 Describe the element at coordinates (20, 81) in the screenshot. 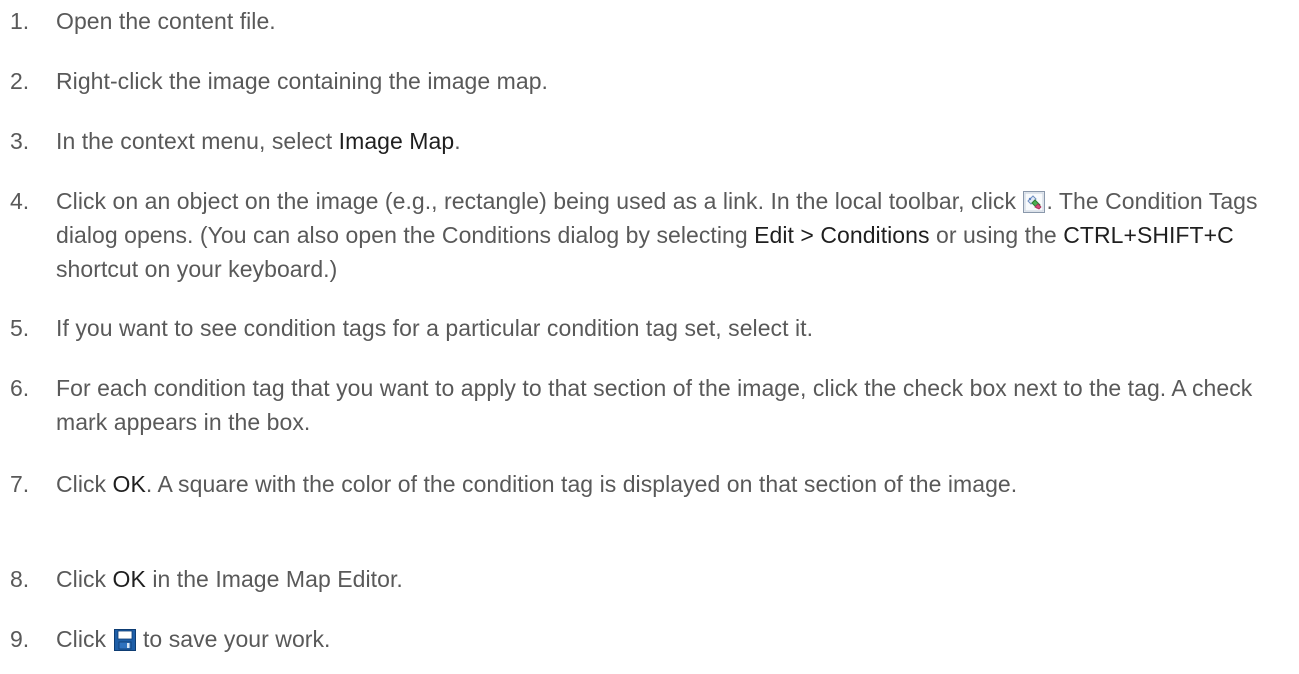

I see `step-number: 2.` at that location.